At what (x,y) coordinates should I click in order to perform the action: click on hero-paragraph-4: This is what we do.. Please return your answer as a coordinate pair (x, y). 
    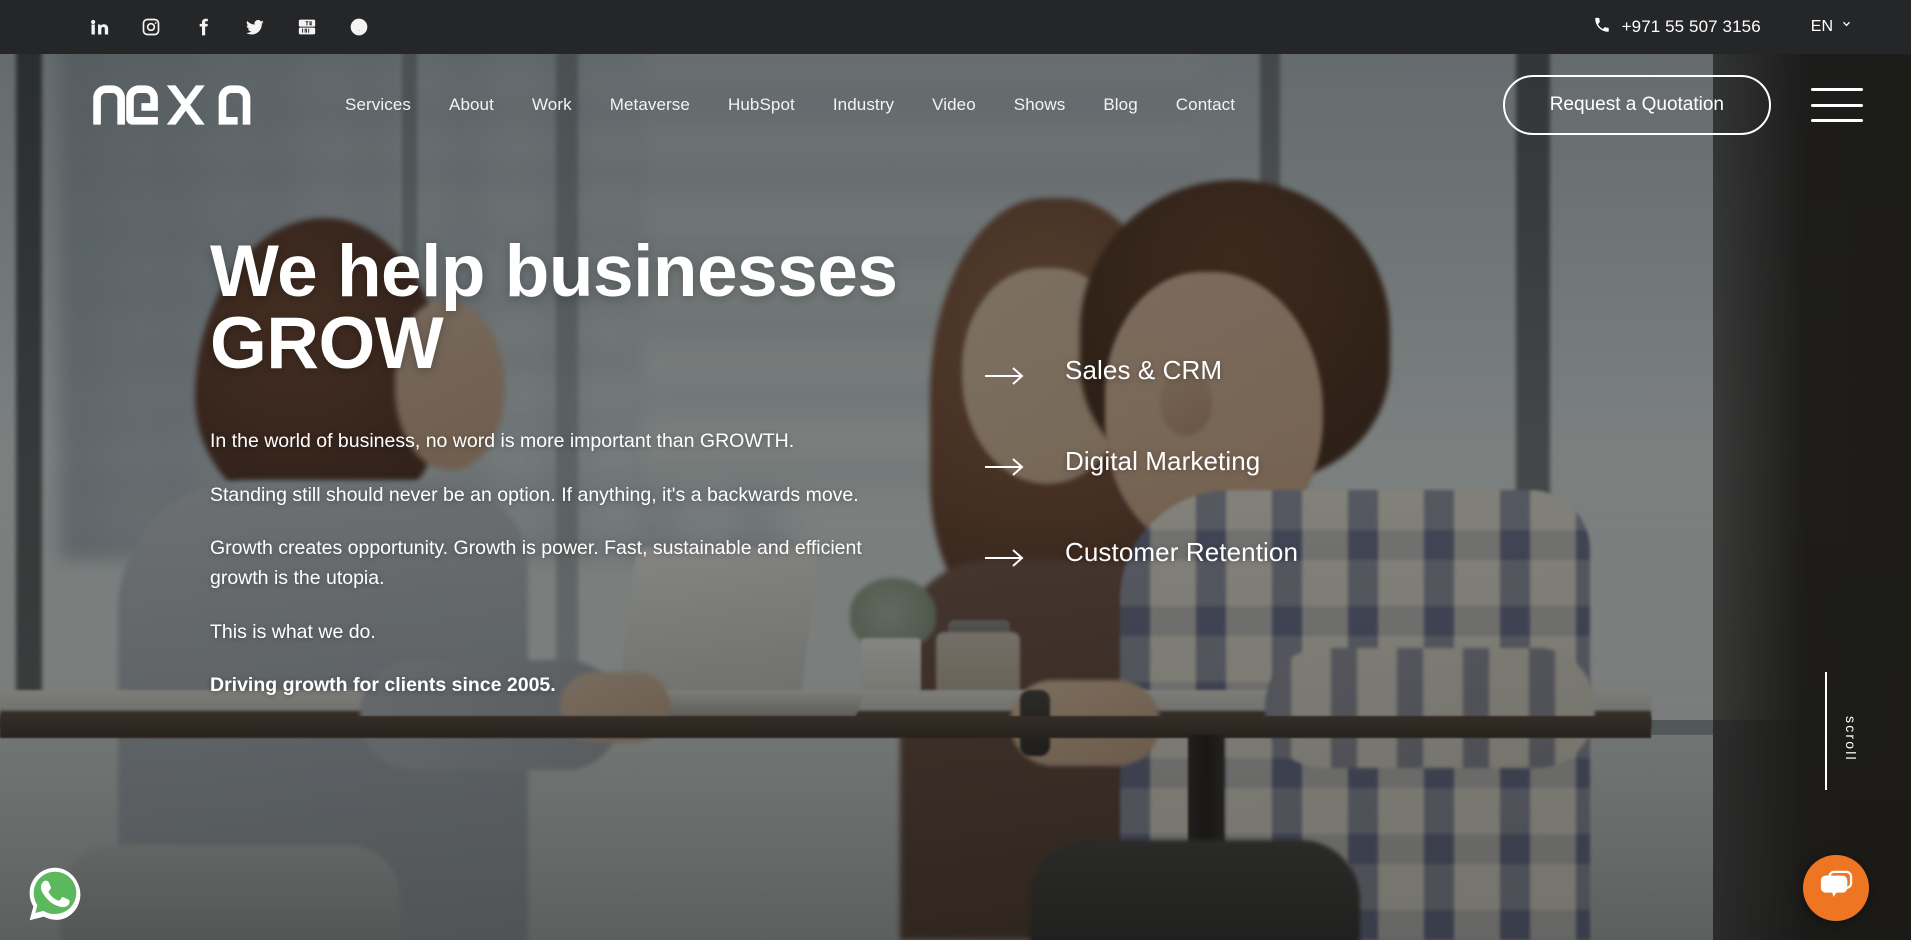
    Looking at the image, I should click on (293, 631).